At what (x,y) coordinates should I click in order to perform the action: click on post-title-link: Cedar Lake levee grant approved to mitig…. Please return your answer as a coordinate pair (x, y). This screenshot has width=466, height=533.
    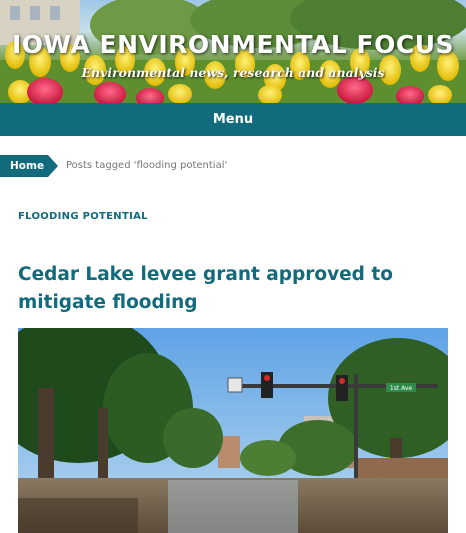
    Looking at the image, I should click on (228, 289).